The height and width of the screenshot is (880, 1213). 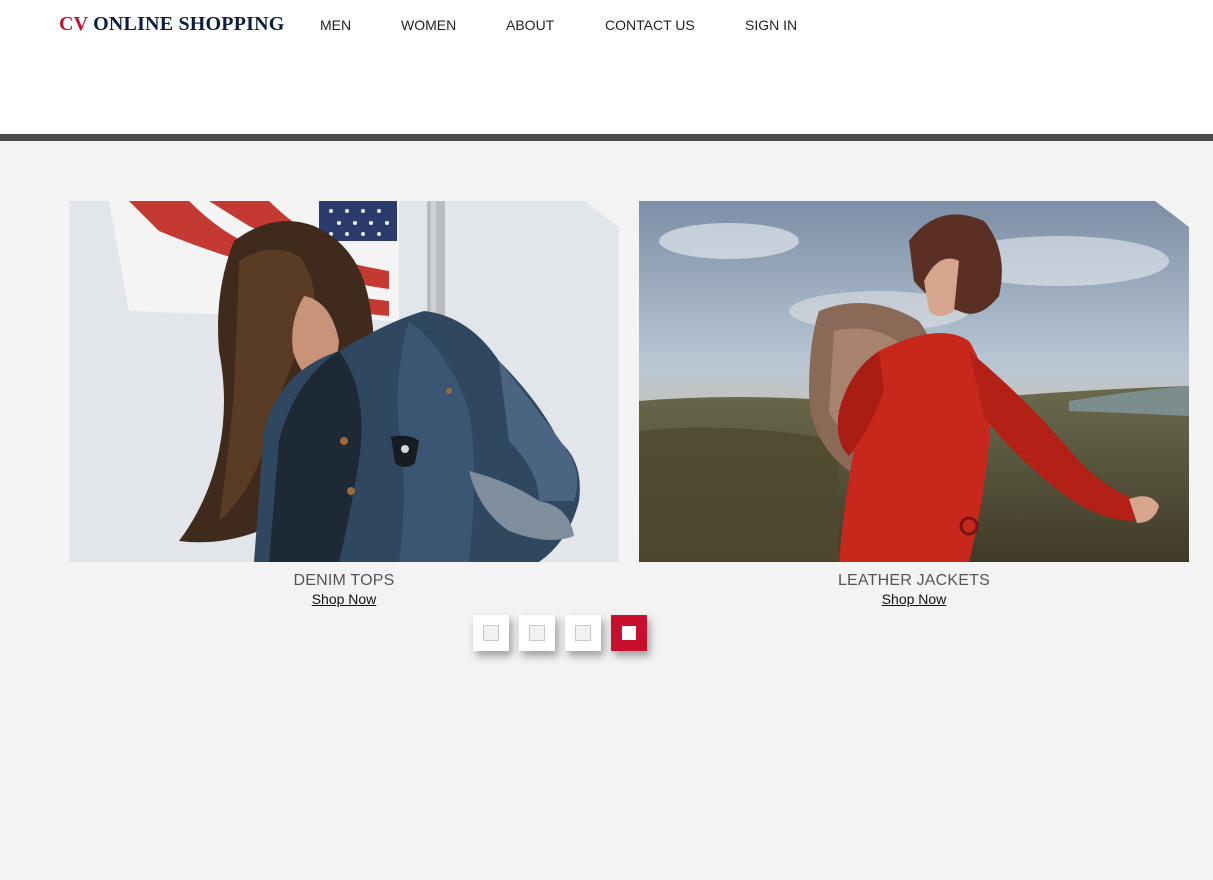 I want to click on logo-text: ONLINE SHOPPING, so click(x=186, y=24).